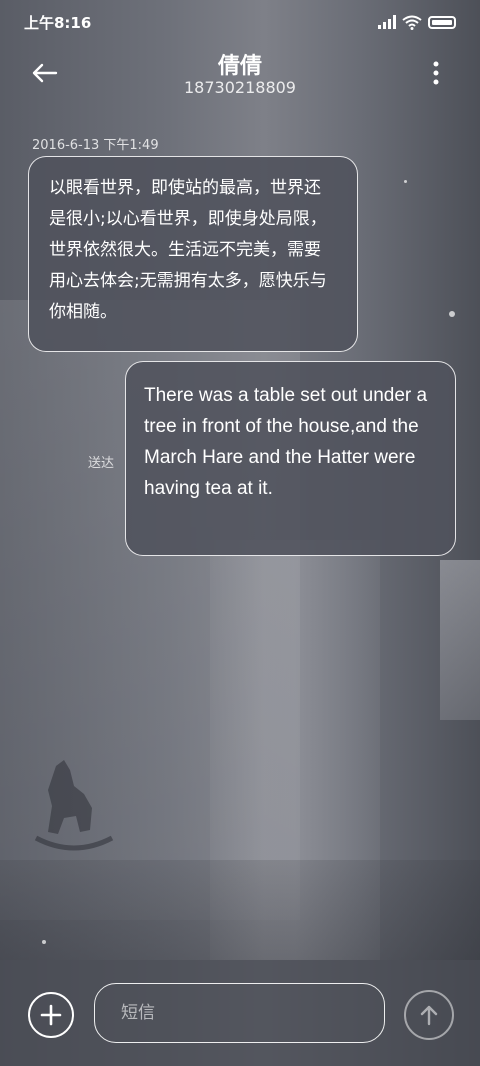  I want to click on status-time: 上午8:16, so click(58, 22).